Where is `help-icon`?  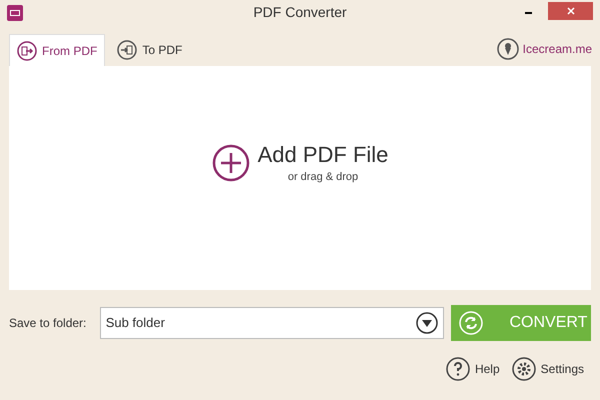 help-icon is located at coordinates (458, 369).